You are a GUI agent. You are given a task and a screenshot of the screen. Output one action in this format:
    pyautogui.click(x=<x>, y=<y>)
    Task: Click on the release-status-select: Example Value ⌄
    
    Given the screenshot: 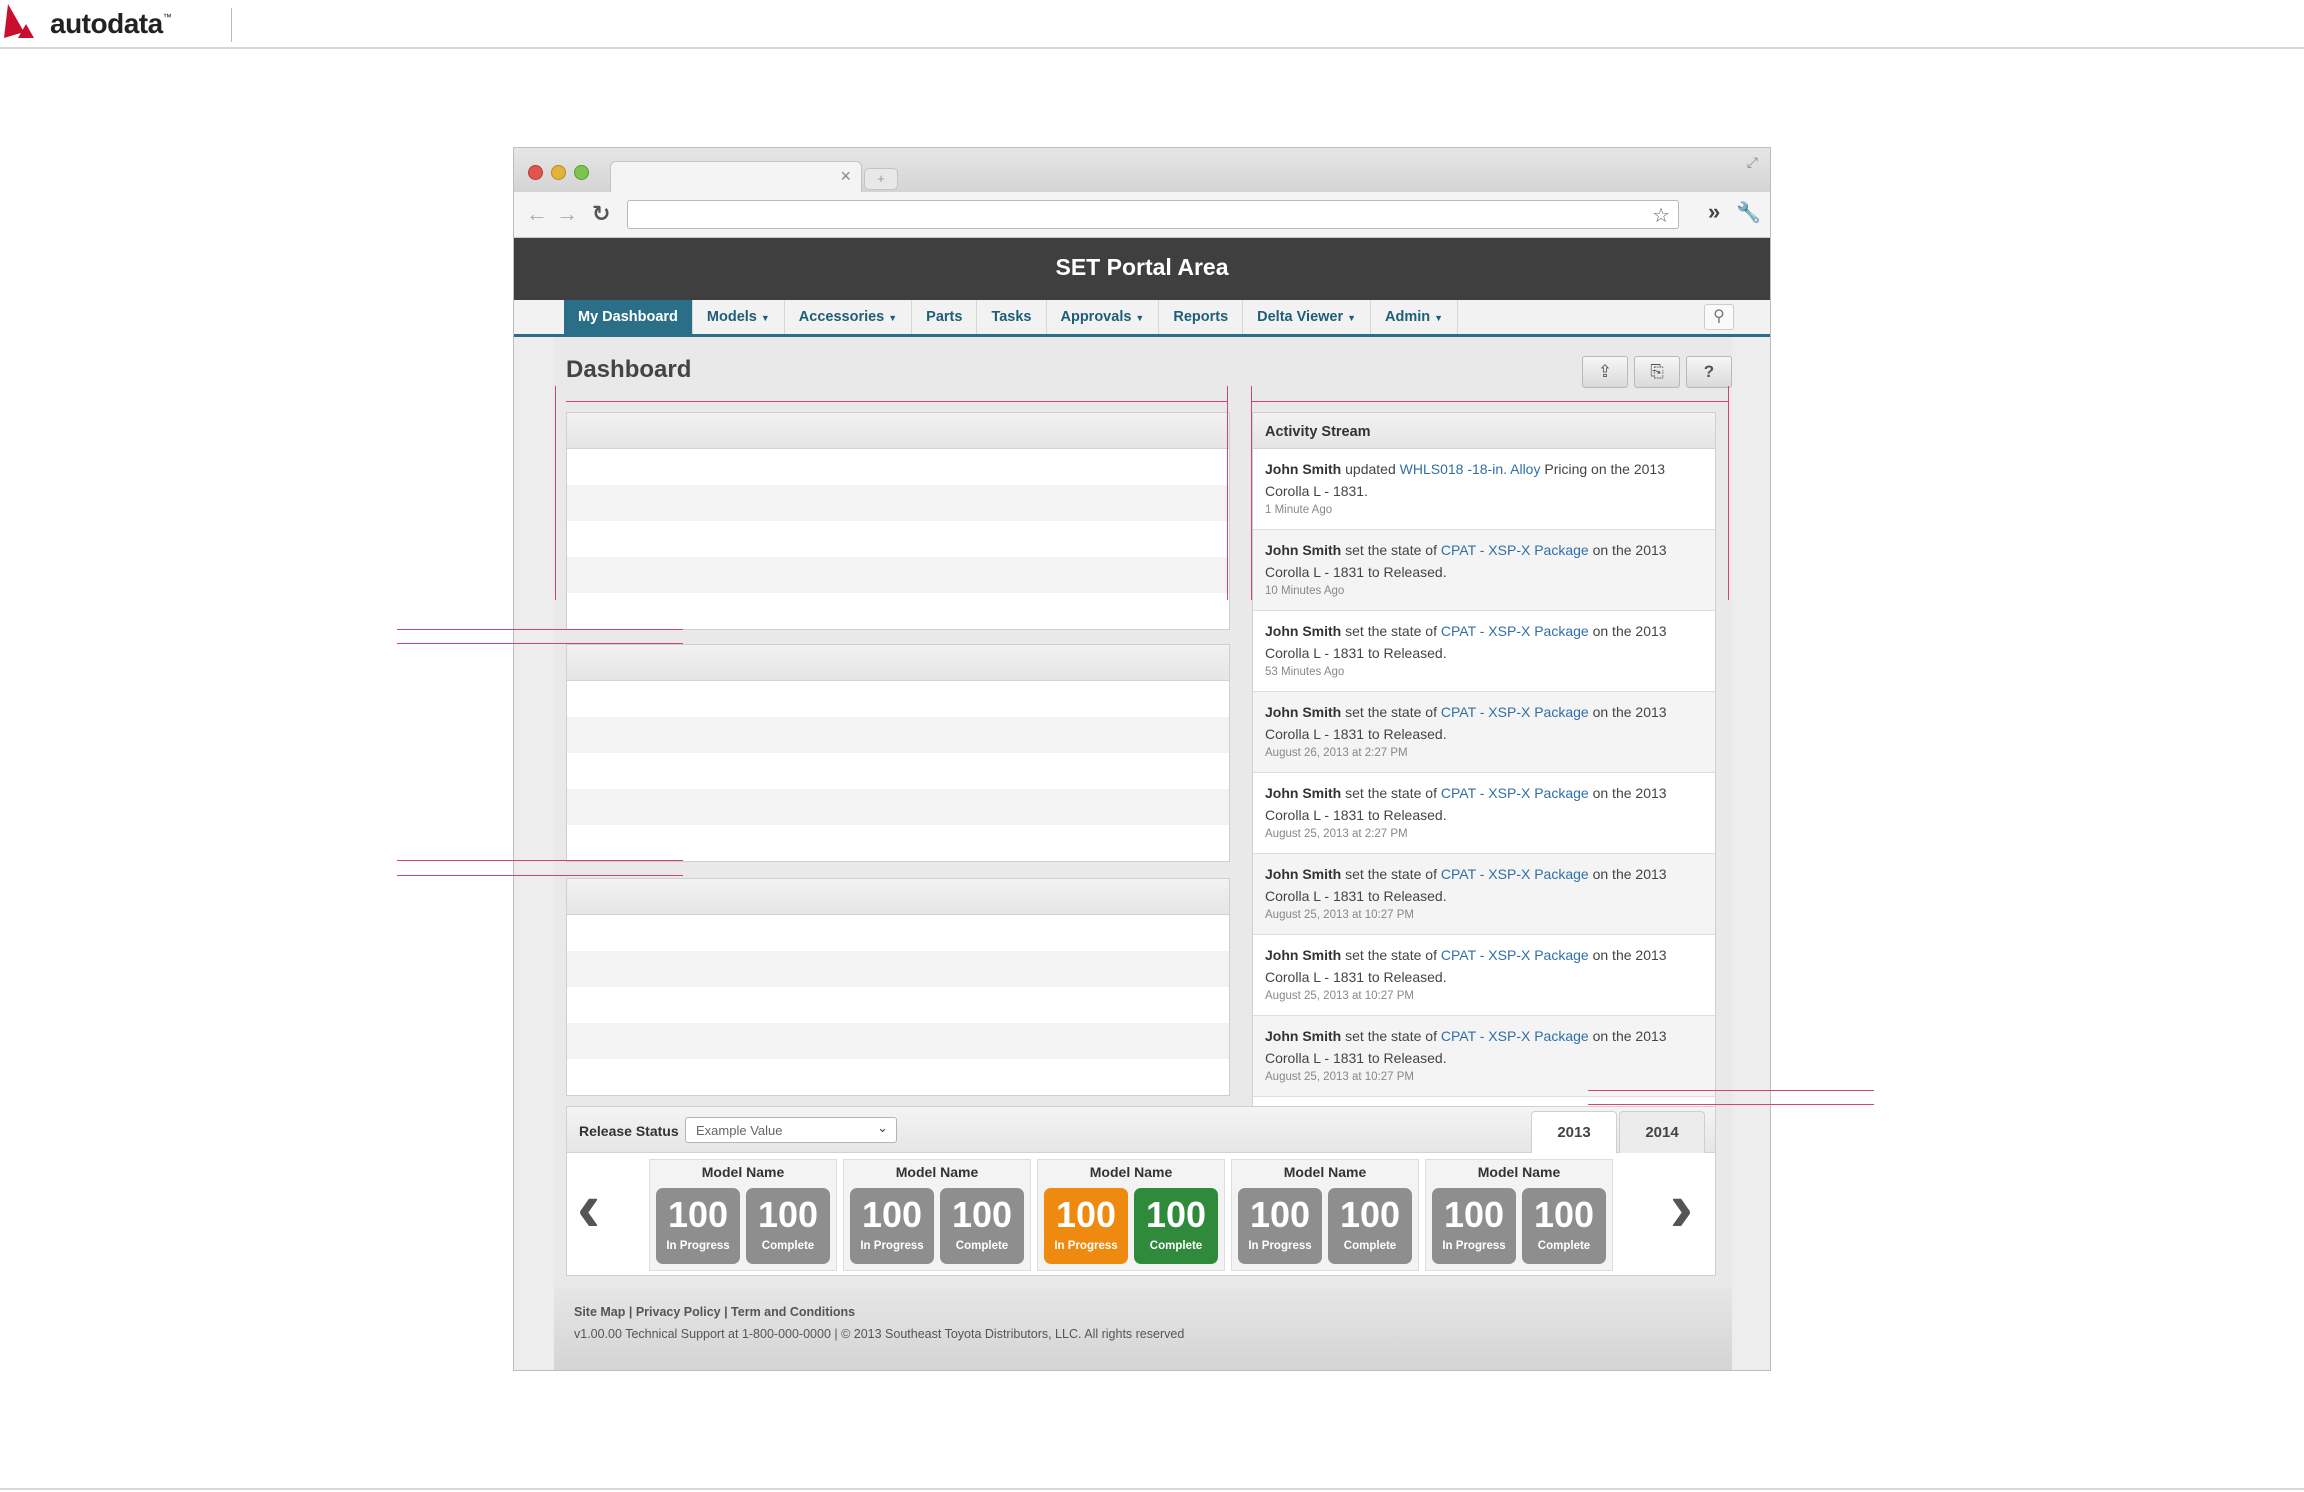 What is the action you would take?
    pyautogui.click(x=791, y=1130)
    